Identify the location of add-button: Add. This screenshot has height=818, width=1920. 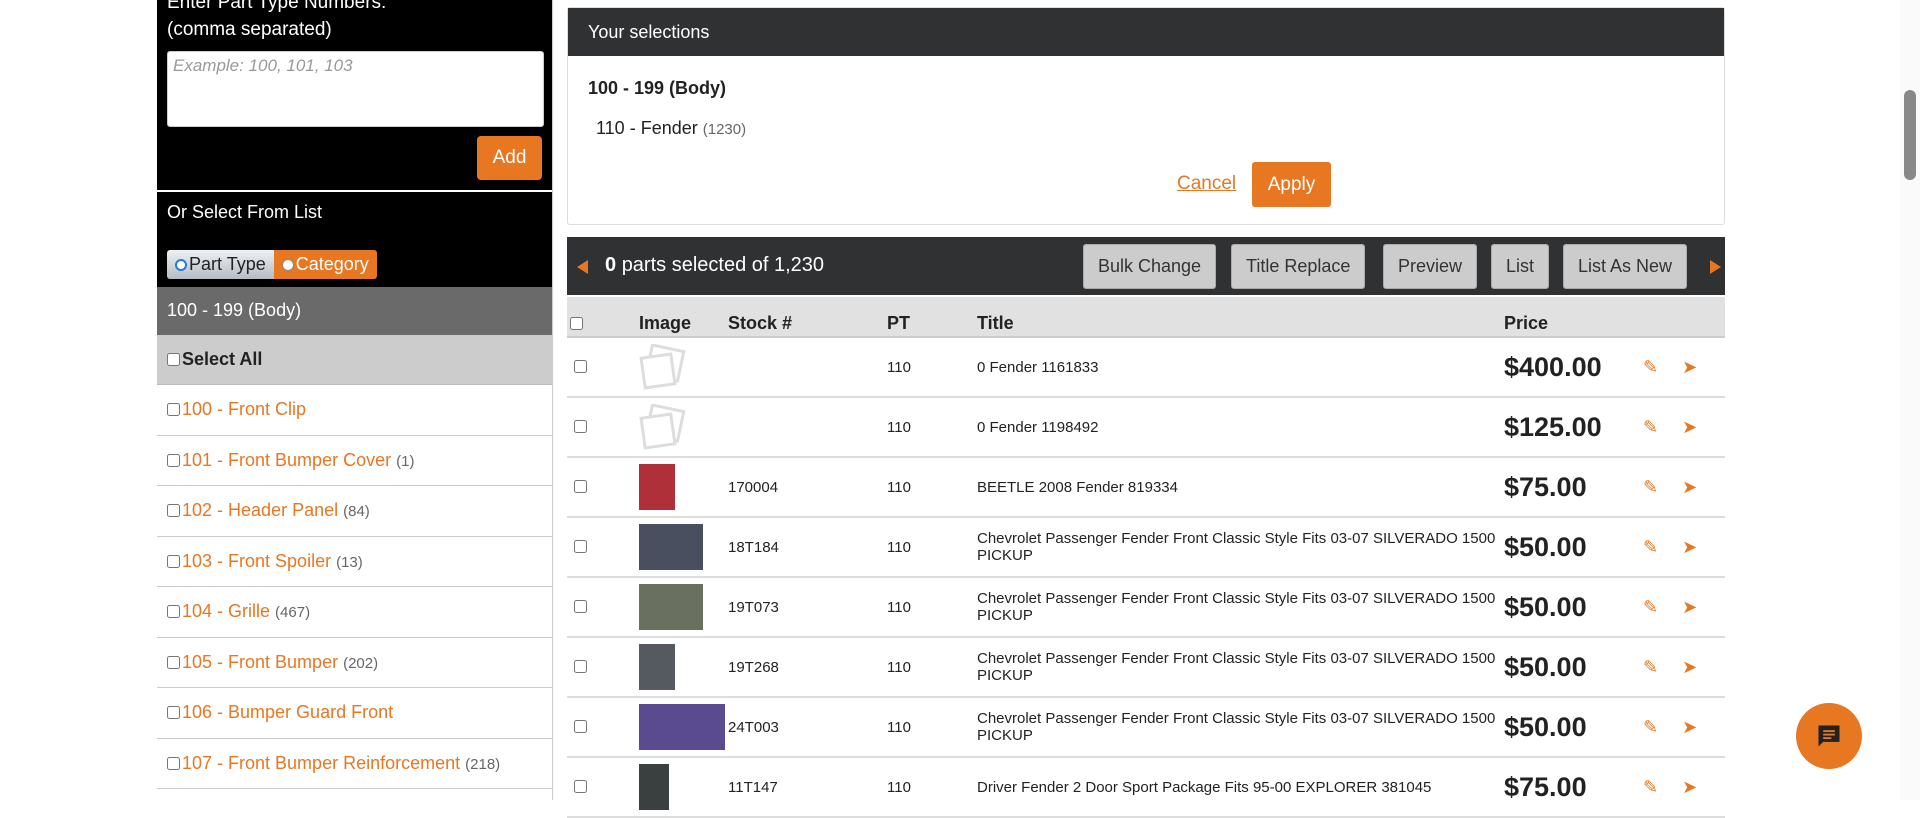
(509, 158).